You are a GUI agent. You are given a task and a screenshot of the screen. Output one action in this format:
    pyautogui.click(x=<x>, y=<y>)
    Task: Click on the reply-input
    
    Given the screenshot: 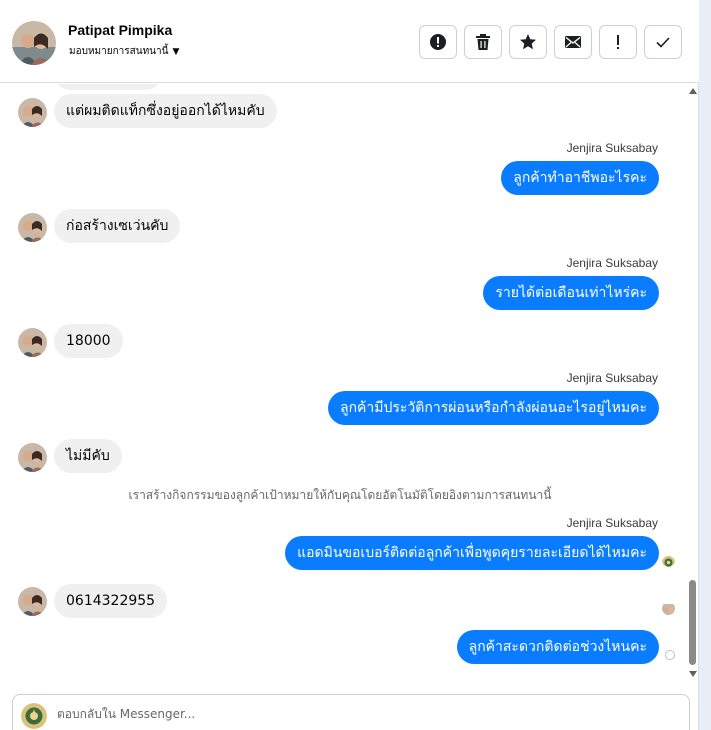 What is the action you would take?
    pyautogui.click(x=357, y=714)
    